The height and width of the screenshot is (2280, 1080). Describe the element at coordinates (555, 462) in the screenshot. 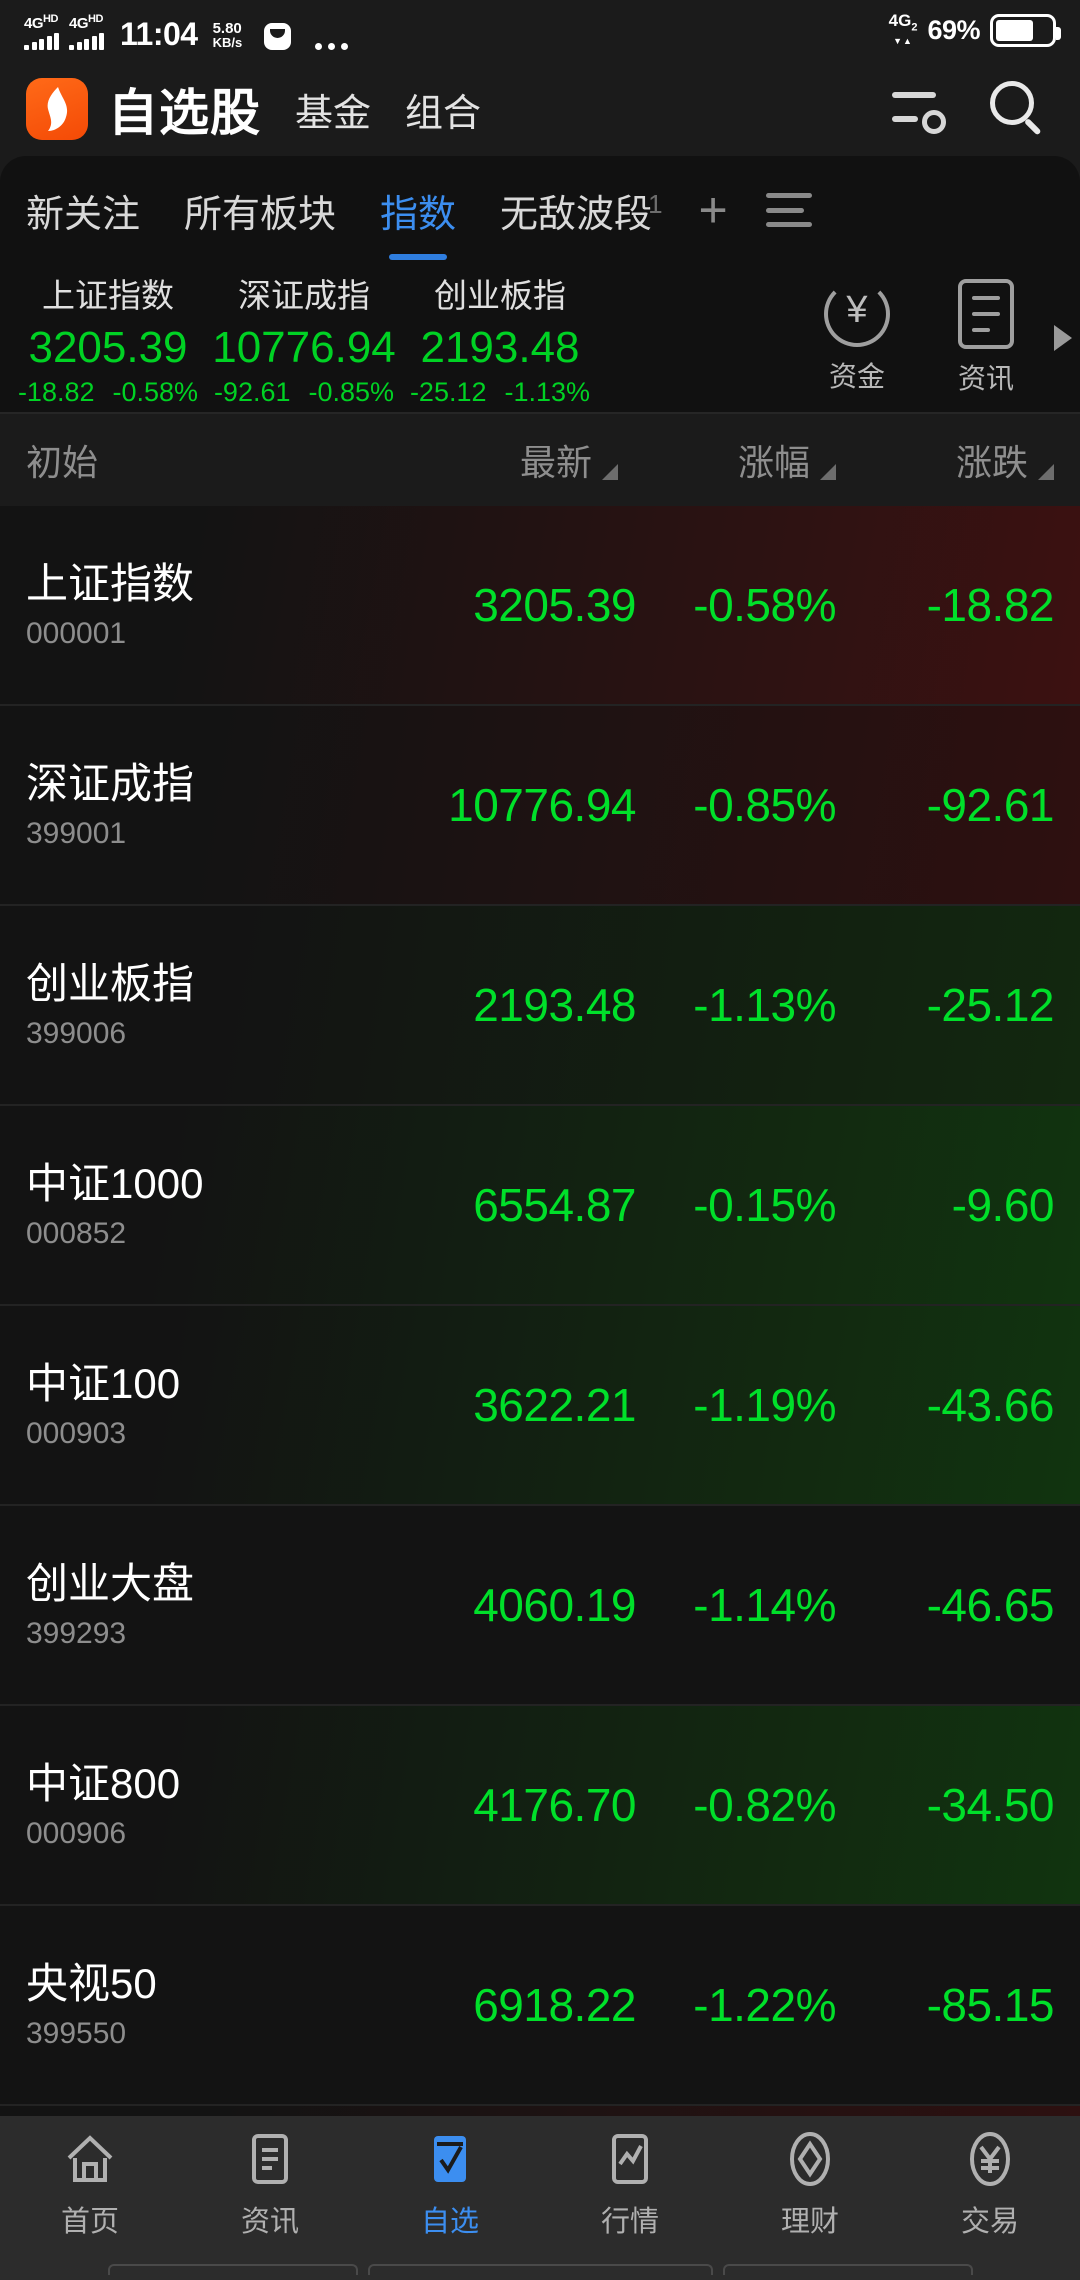

I see `column-header-latest-label: 最新` at that location.